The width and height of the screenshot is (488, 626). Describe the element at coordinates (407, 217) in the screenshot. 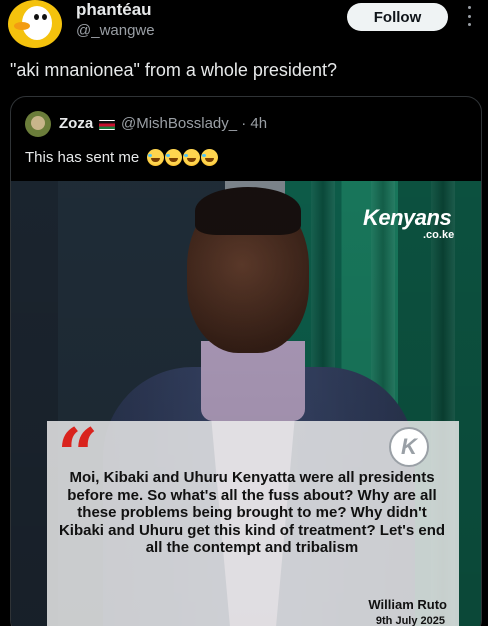

I see `brand-logo: Kenyans` at that location.